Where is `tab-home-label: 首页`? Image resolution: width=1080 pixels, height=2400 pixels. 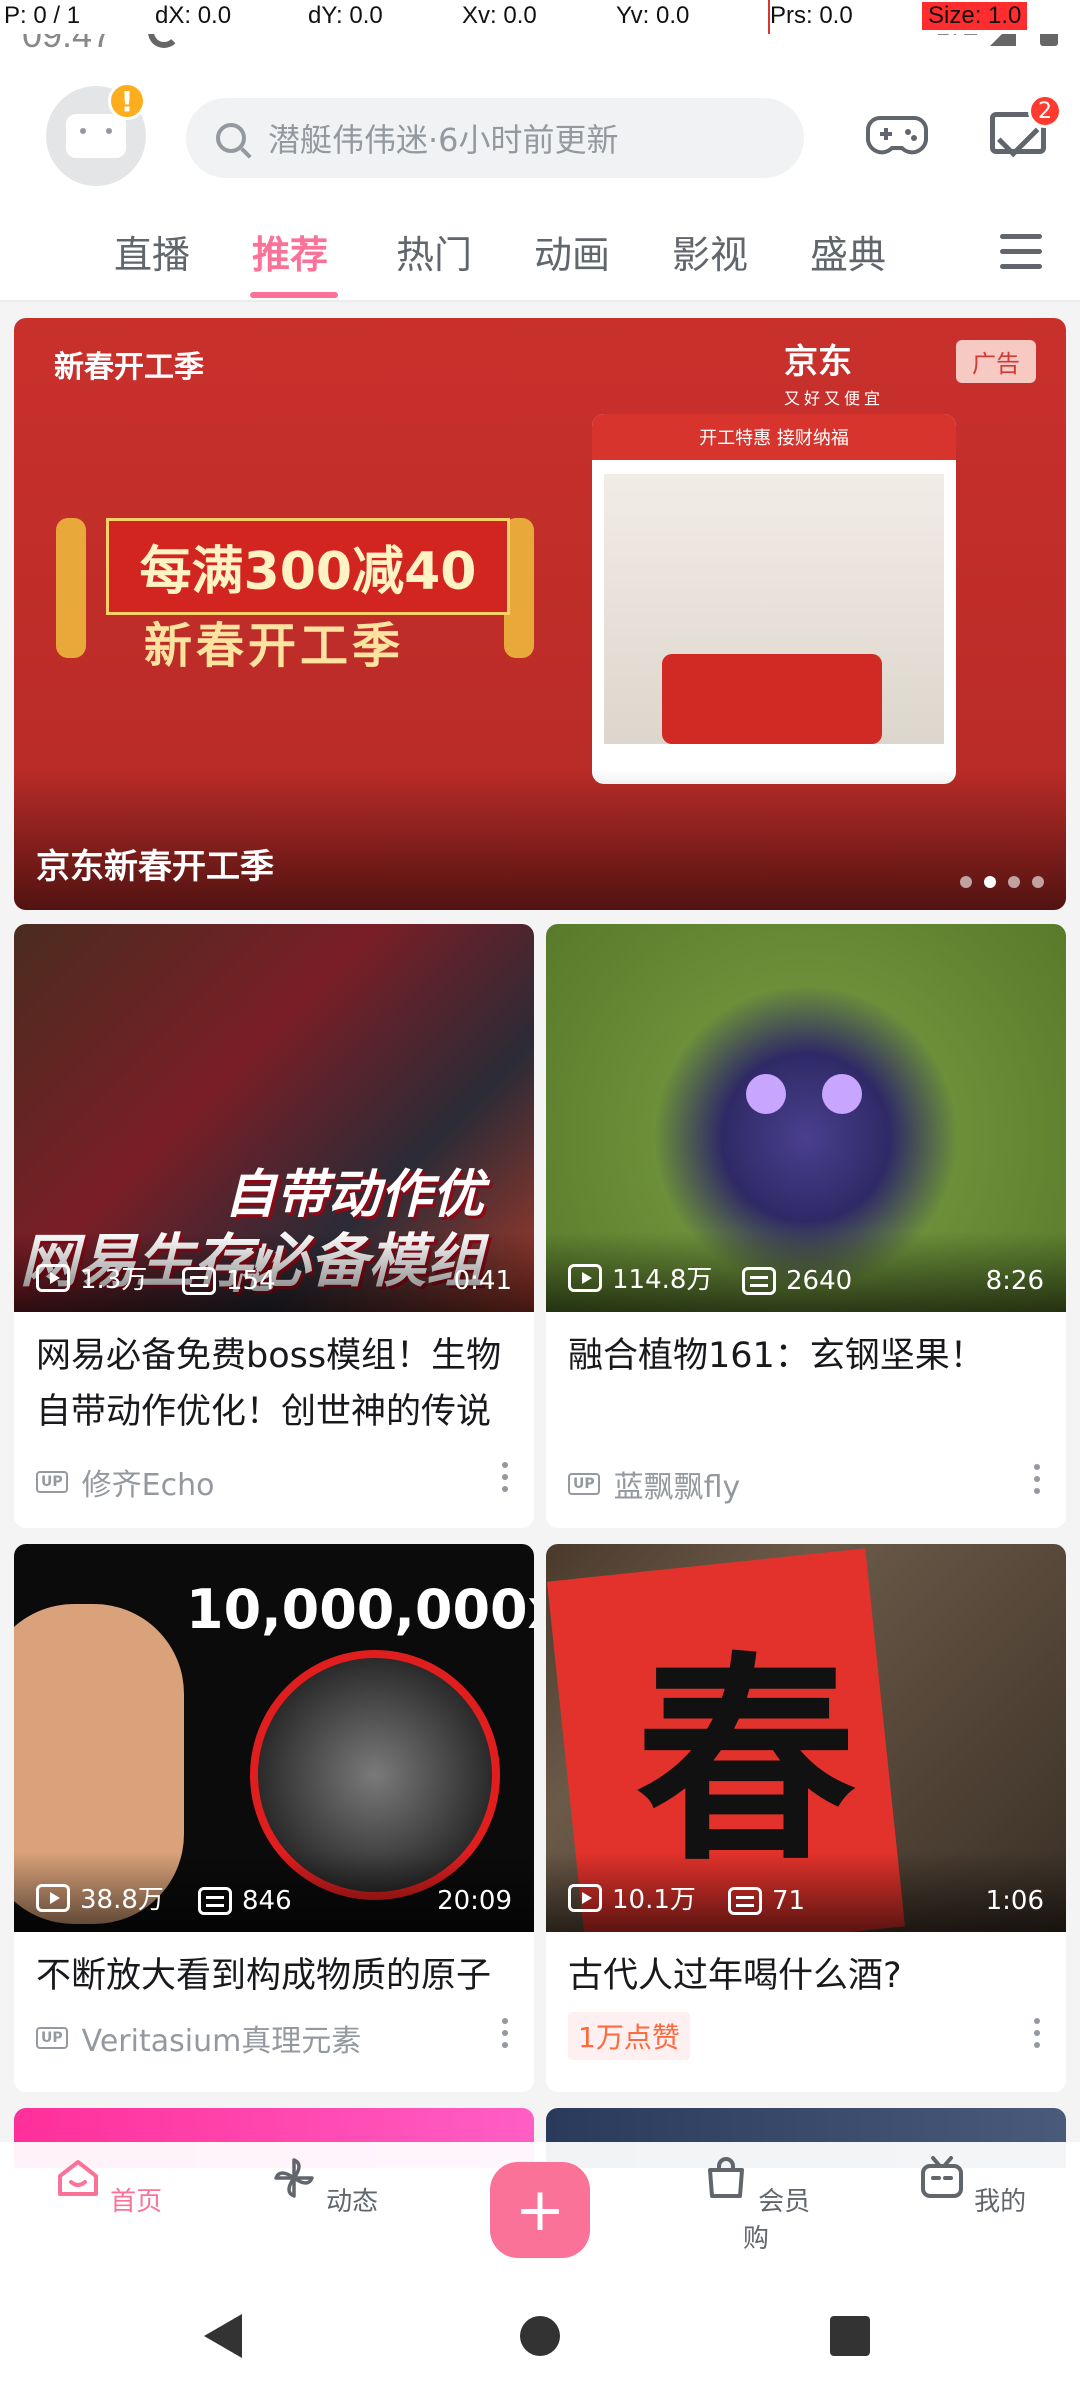 tab-home-label: 首页 is located at coordinates (136, 2202).